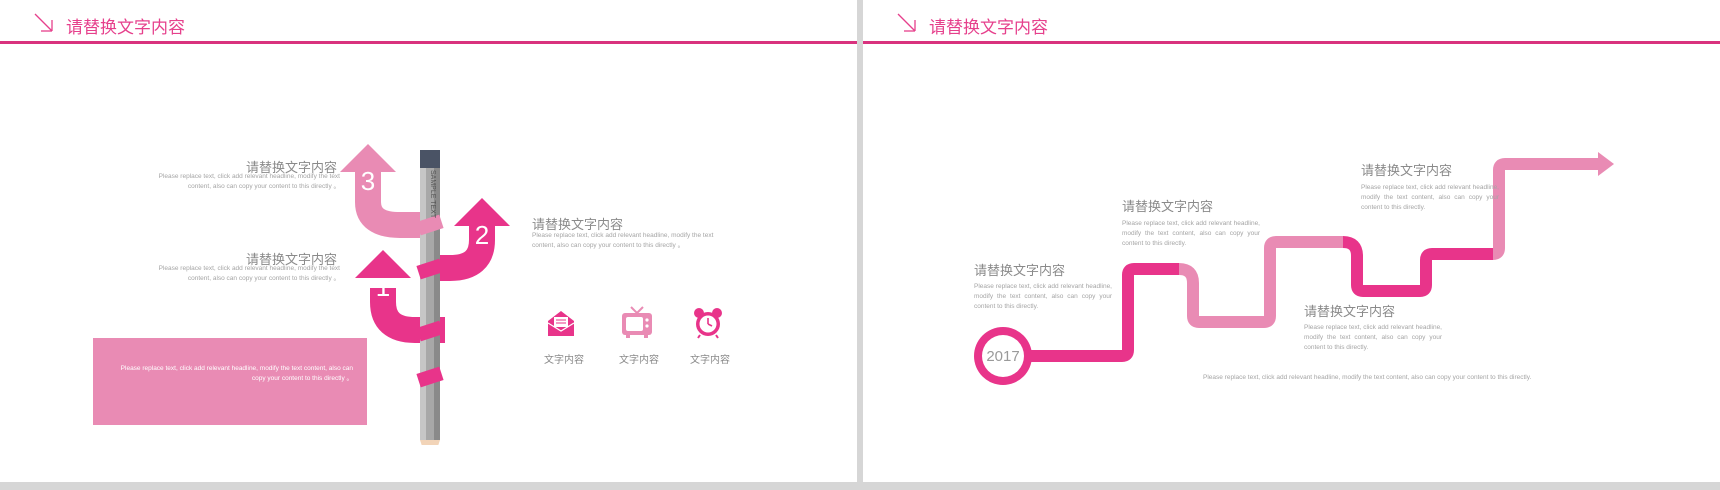 This screenshot has width=1720, height=490. I want to click on arrow-head, so click(1606, 164).